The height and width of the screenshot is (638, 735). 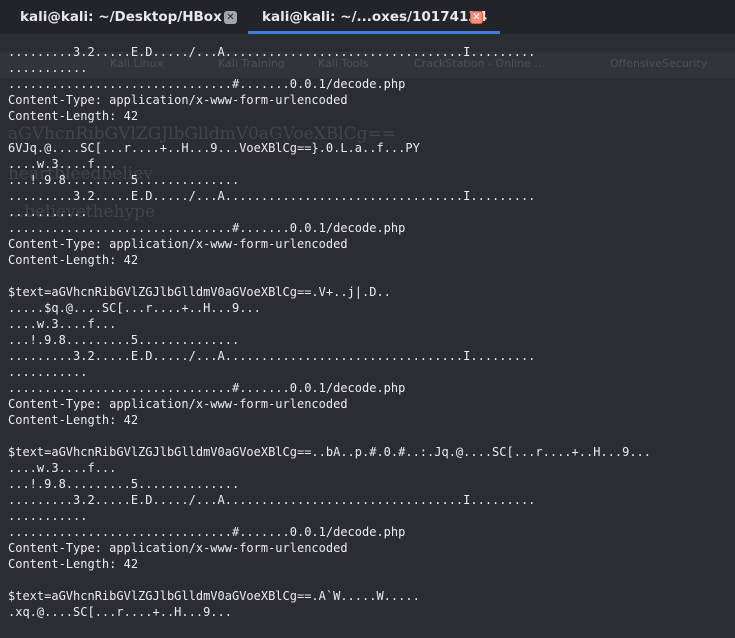 I want to click on tab-title: kali@kali: ~/...oxes/10174134, so click(x=375, y=17).